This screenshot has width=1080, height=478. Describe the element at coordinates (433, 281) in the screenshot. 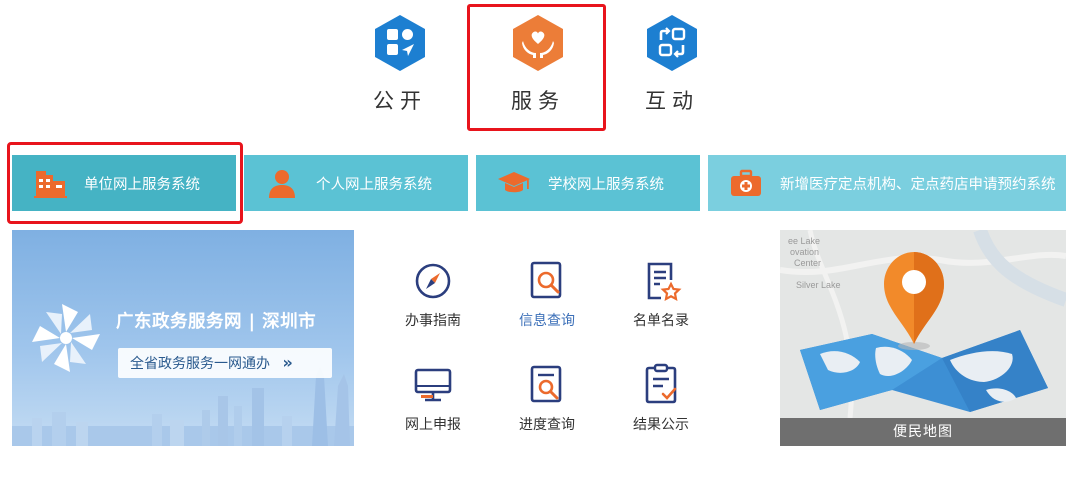

I see `compass-icon` at that location.